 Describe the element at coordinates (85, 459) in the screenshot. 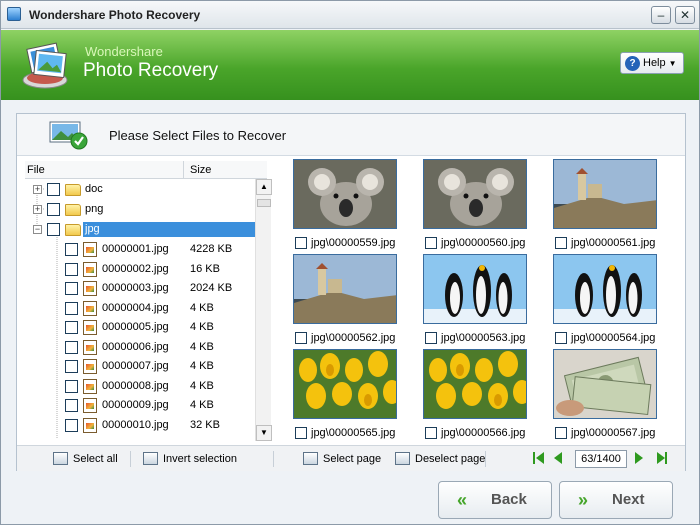

I see `select-all-button: Select all` at that location.